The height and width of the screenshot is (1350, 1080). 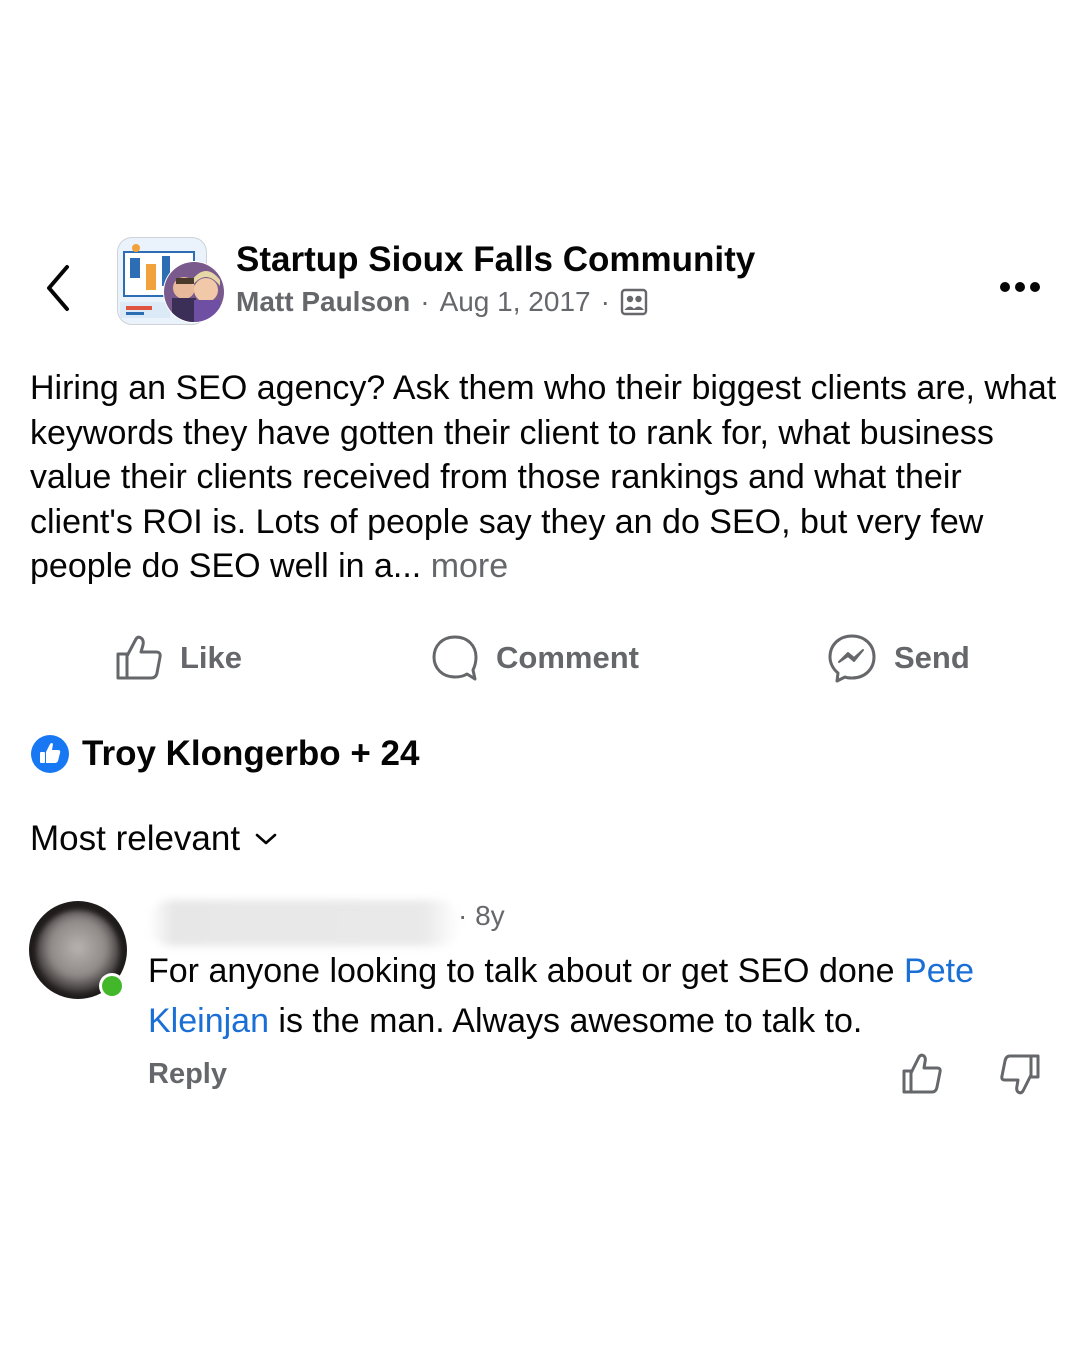 What do you see at coordinates (634, 302) in the screenshot?
I see `group-members-icon` at bounding box center [634, 302].